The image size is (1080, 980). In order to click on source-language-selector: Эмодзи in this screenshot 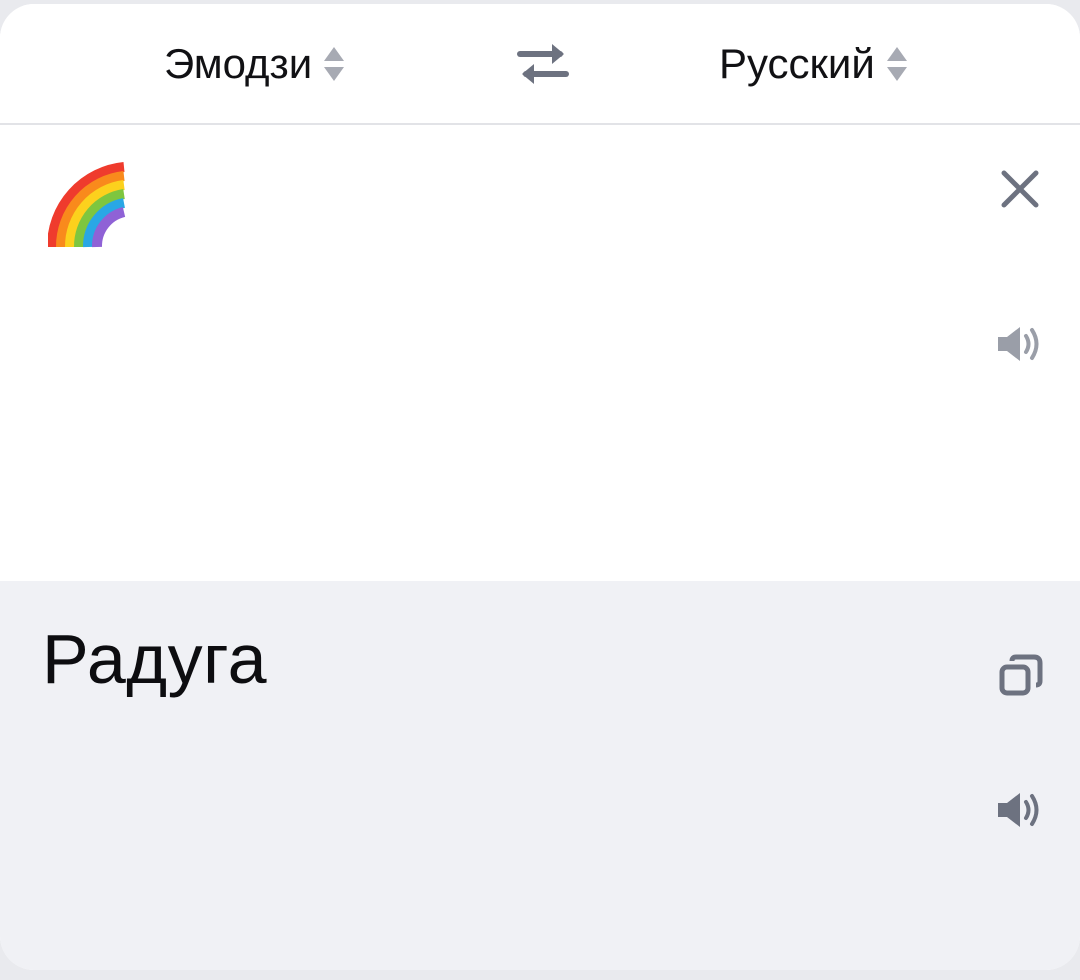, I will do `click(255, 63)`.